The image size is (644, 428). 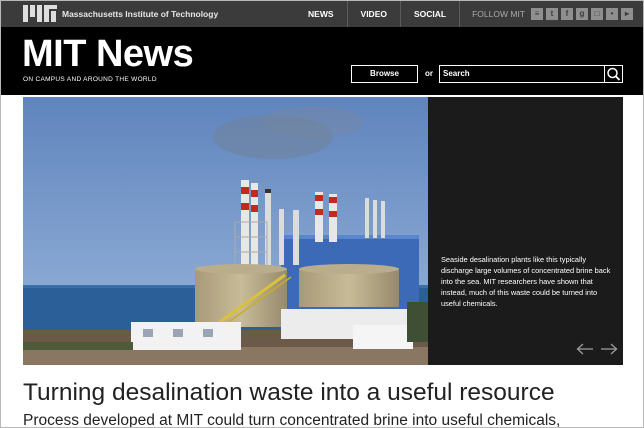 I want to click on nav-link-news: NEWS, so click(x=321, y=14).